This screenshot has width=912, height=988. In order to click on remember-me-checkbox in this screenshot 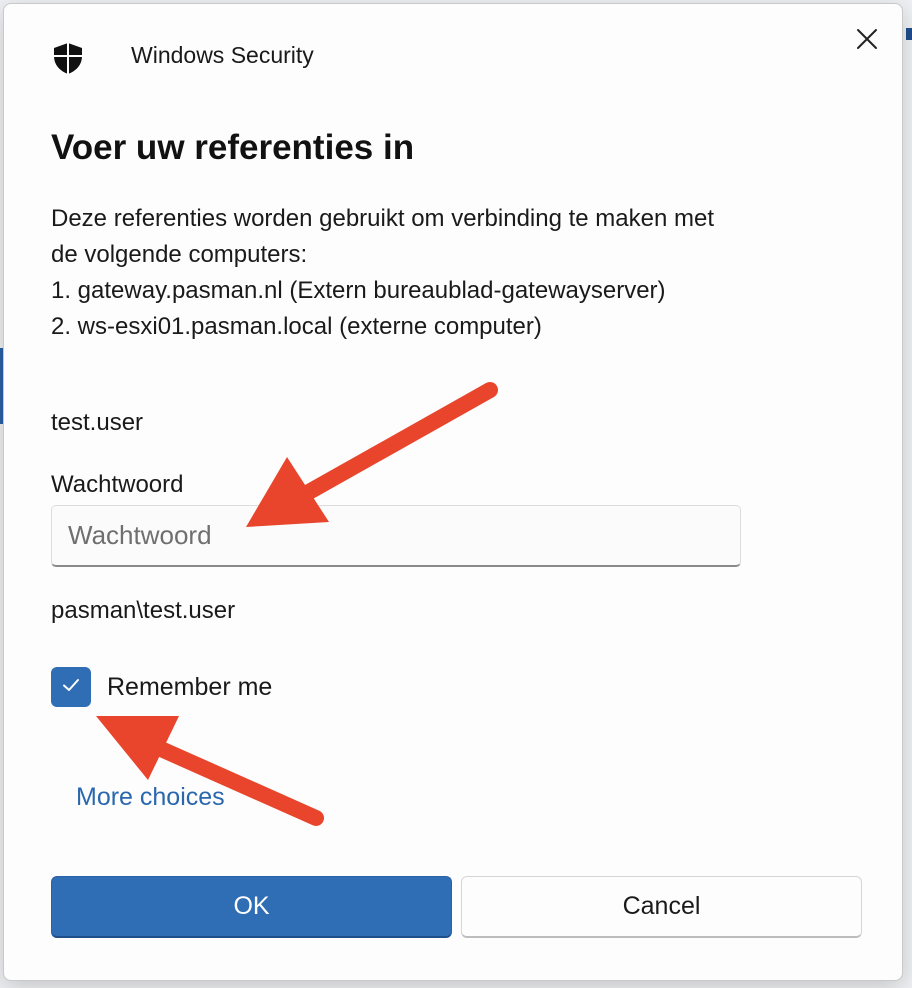, I will do `click(71, 687)`.